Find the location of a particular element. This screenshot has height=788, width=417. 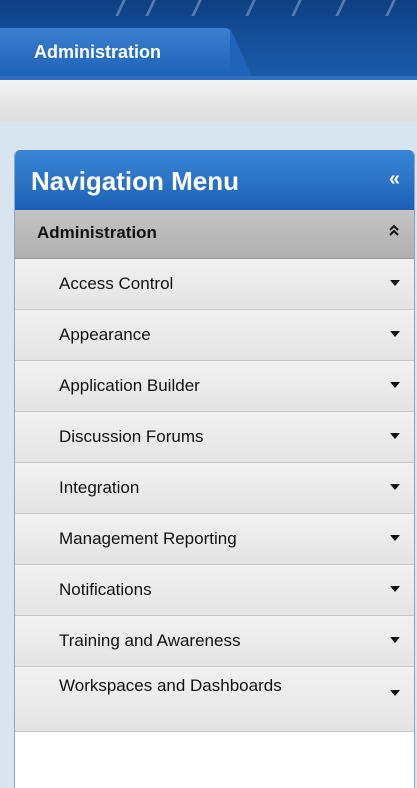

menu-item-training-and-awareness: Training and Awareness is located at coordinates (214, 641).